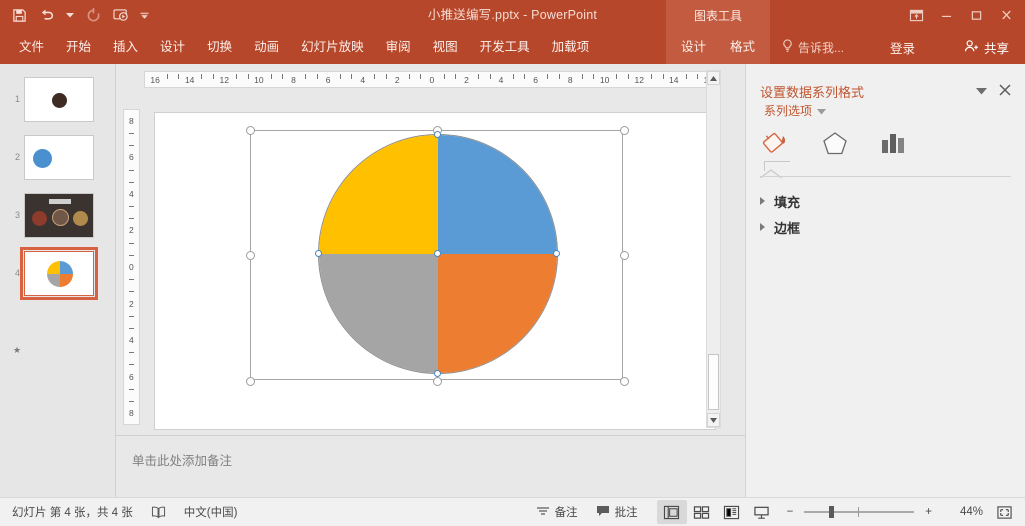 Image resolution: width=1025 pixels, height=526 pixels. I want to click on zoom-slider-track, so click(859, 512).